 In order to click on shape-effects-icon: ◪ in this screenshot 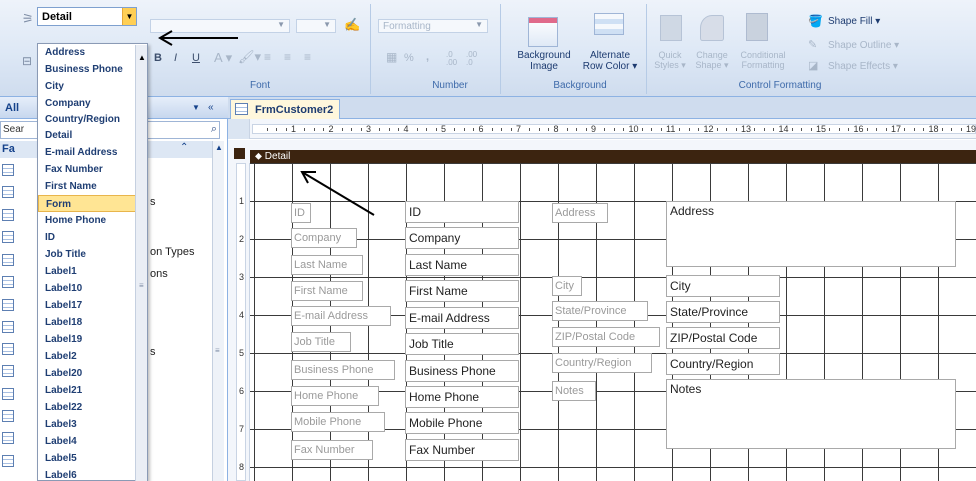, I will do `click(813, 65)`.